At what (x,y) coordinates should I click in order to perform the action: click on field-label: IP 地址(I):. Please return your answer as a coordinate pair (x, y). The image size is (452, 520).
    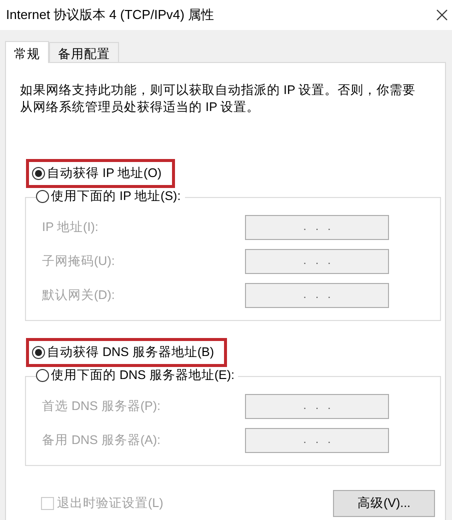
    Looking at the image, I should click on (71, 227).